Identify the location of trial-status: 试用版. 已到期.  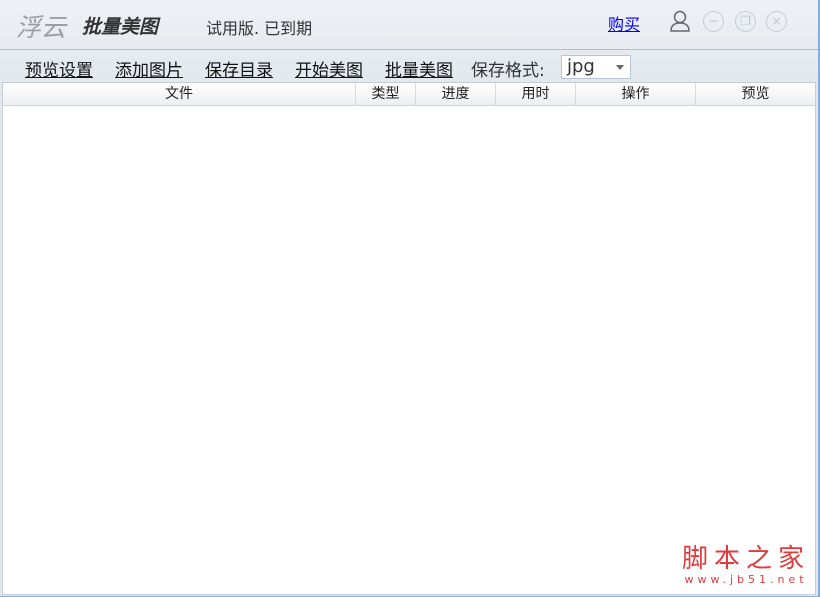
(259, 28).